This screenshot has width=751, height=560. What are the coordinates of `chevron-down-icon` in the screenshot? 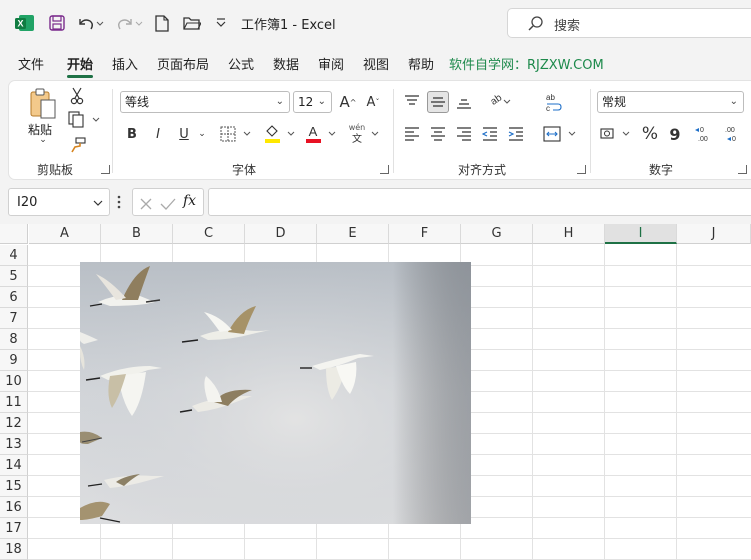 It's located at (98, 204).